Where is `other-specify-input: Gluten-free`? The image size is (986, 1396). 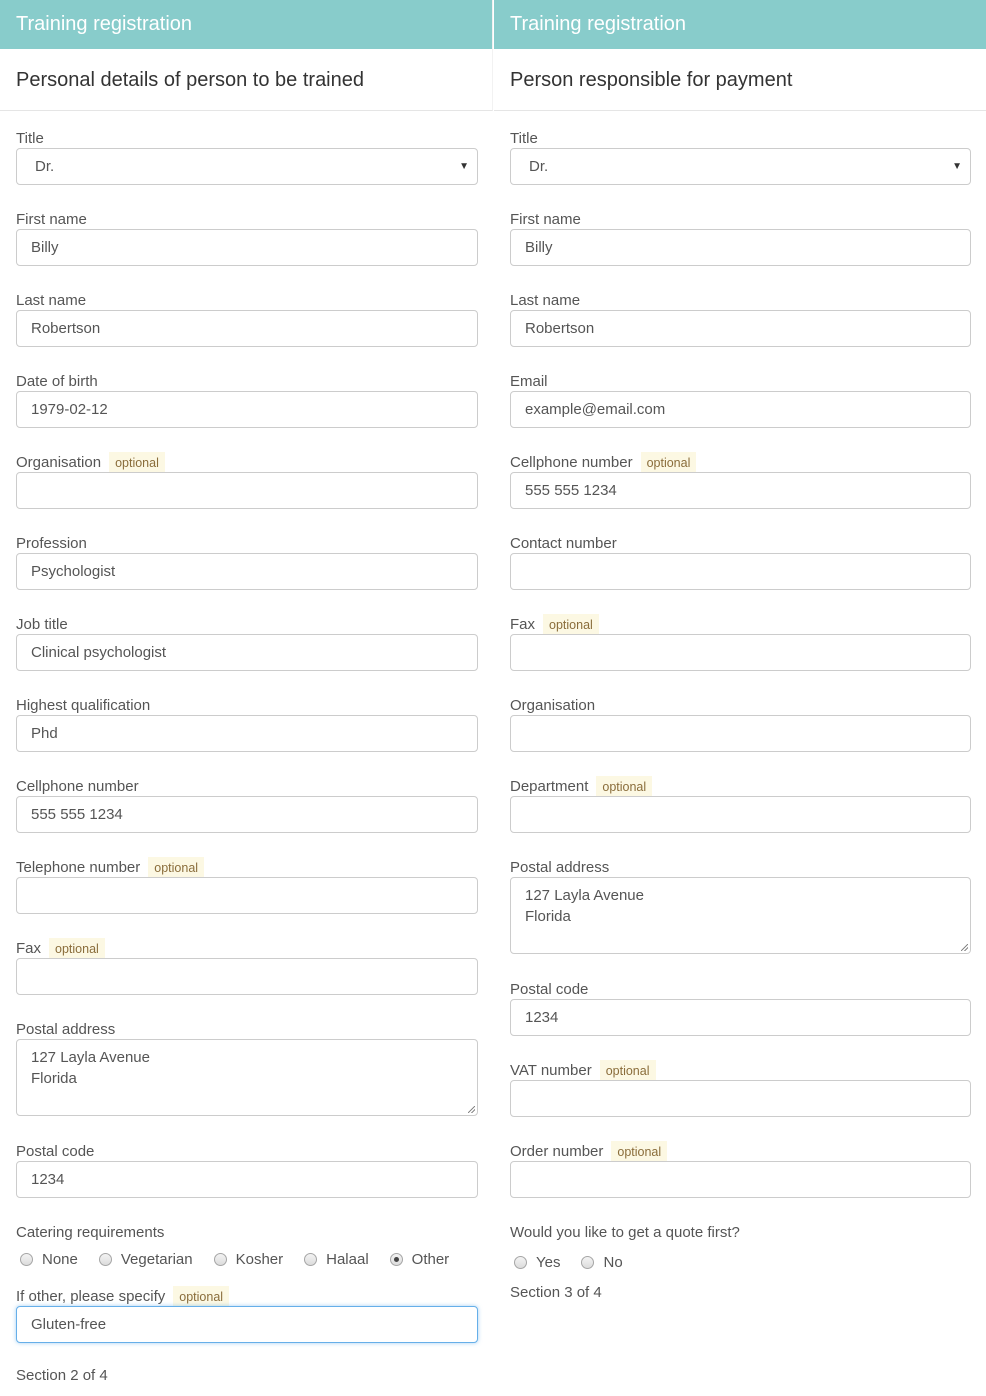 other-specify-input: Gluten-free is located at coordinates (247, 1324).